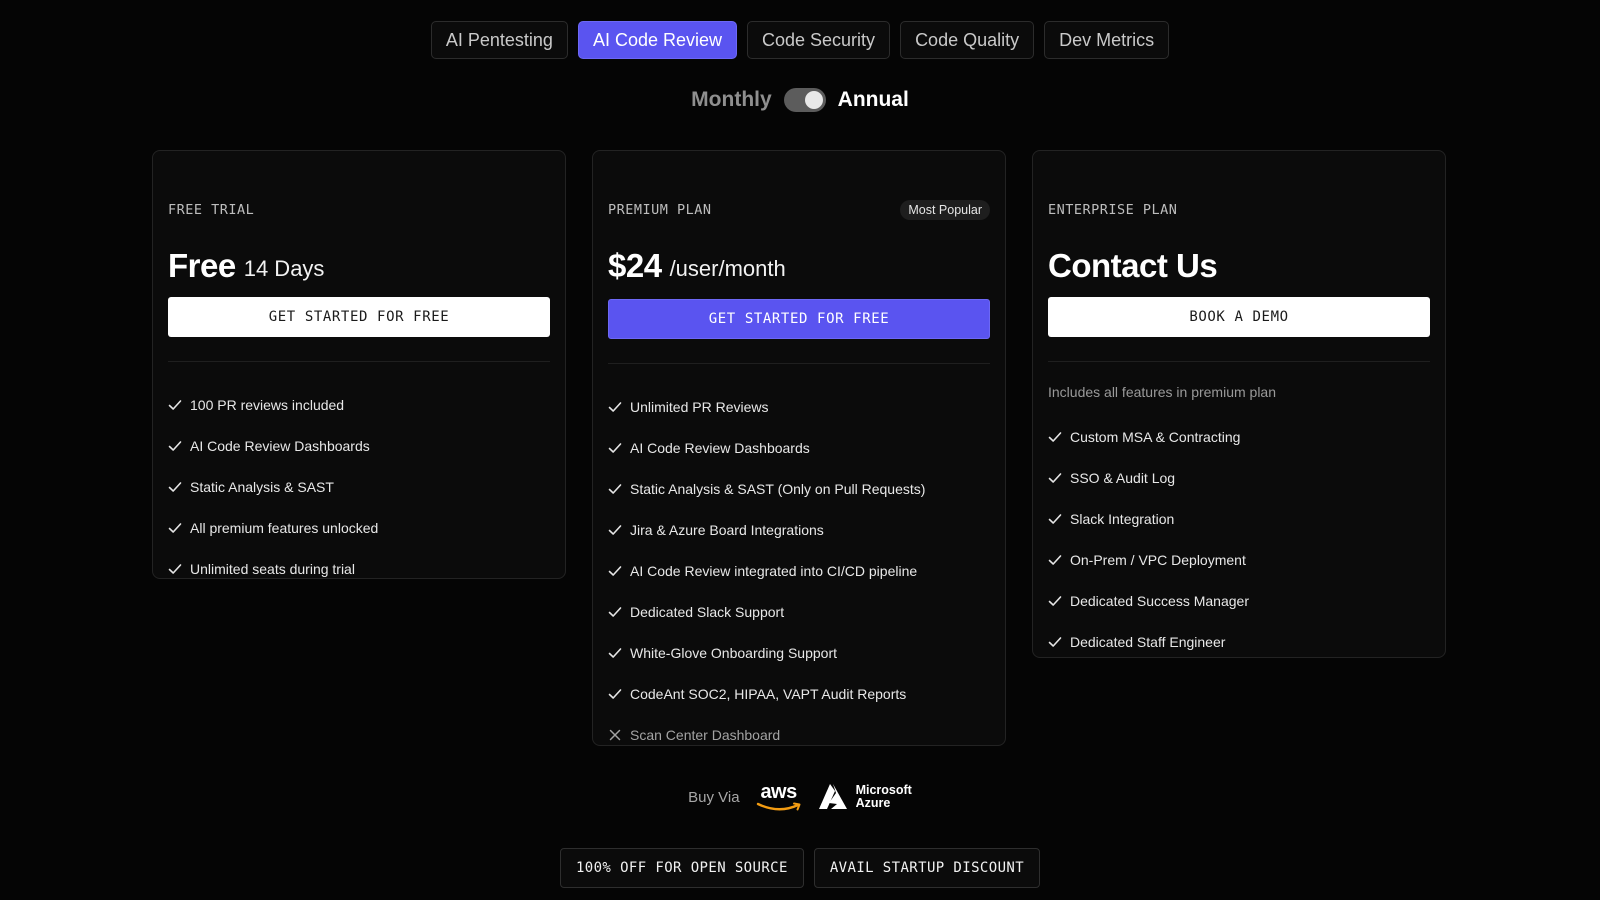  I want to click on feature-item: Dedicated Success Manager, so click(1239, 600).